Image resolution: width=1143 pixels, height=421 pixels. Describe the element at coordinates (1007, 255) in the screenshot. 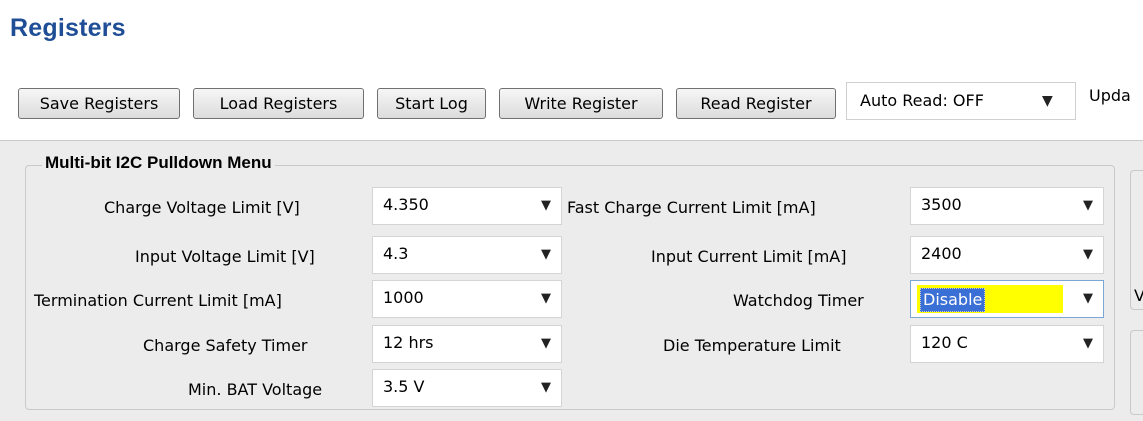

I see `input-current-limit-dropdown: 2400 ▼` at that location.